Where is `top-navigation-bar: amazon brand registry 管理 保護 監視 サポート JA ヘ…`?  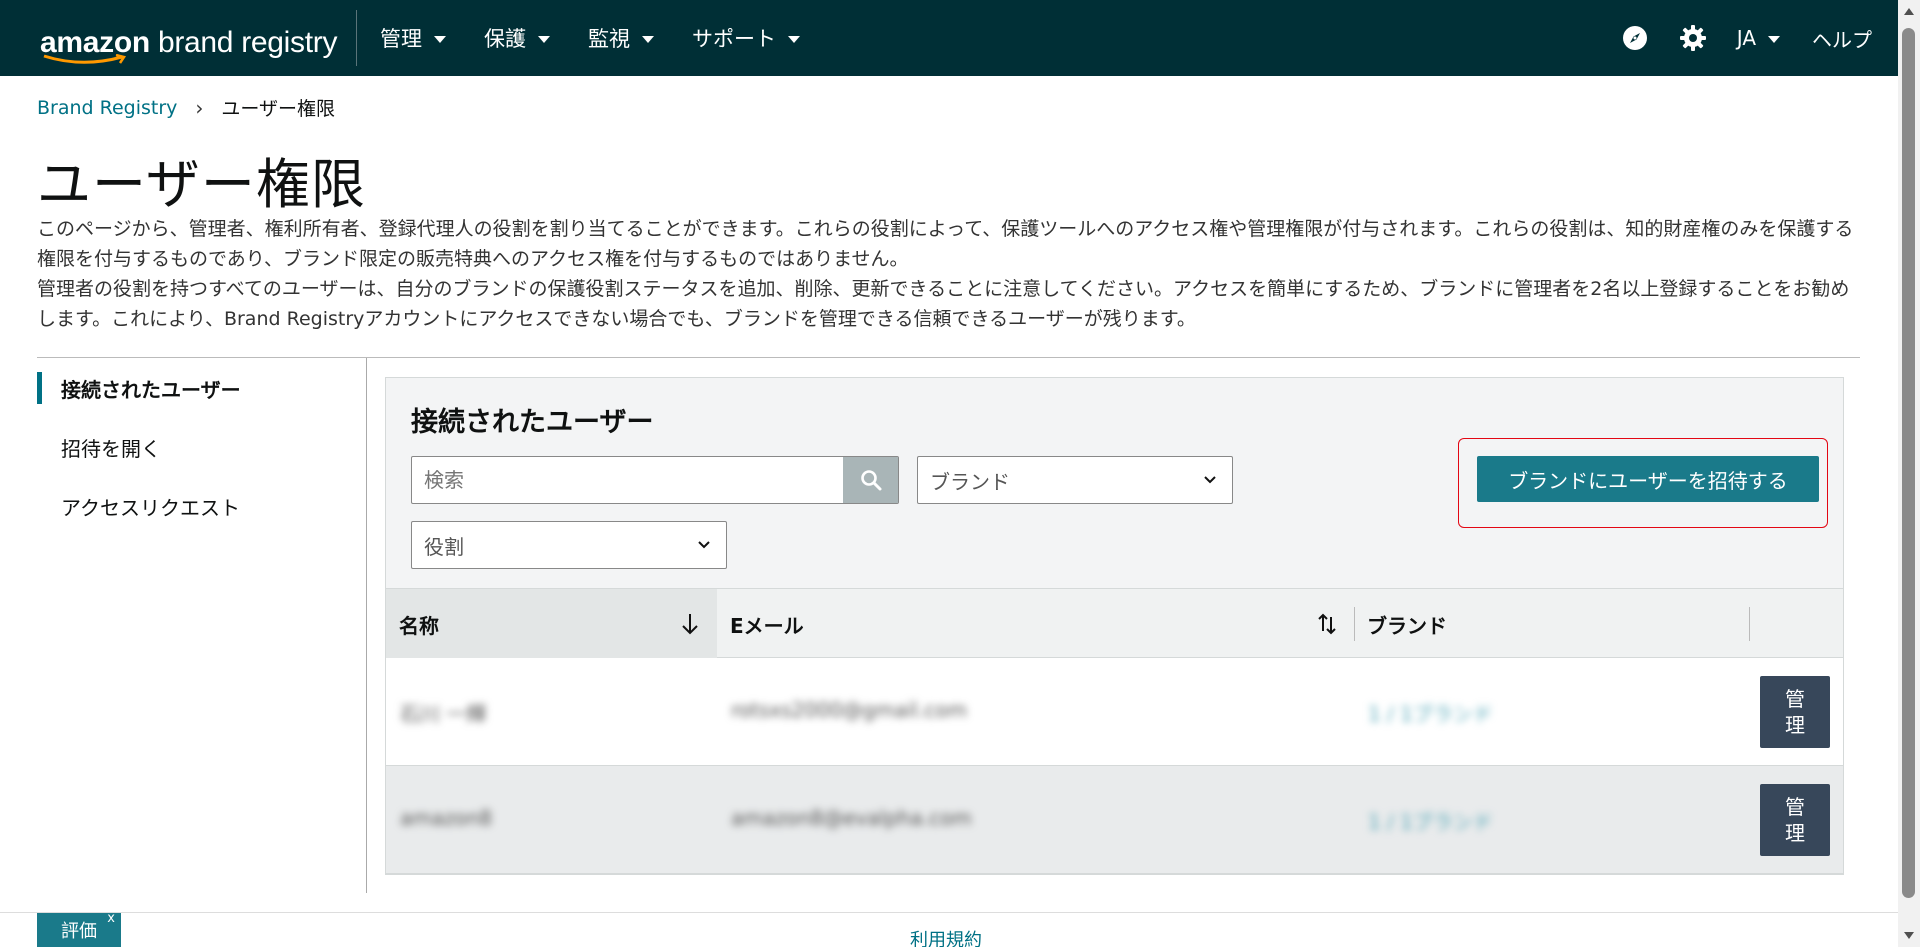
top-navigation-bar: amazon brand registry 管理 保護 監視 サポート JA ヘ… is located at coordinates (949, 38).